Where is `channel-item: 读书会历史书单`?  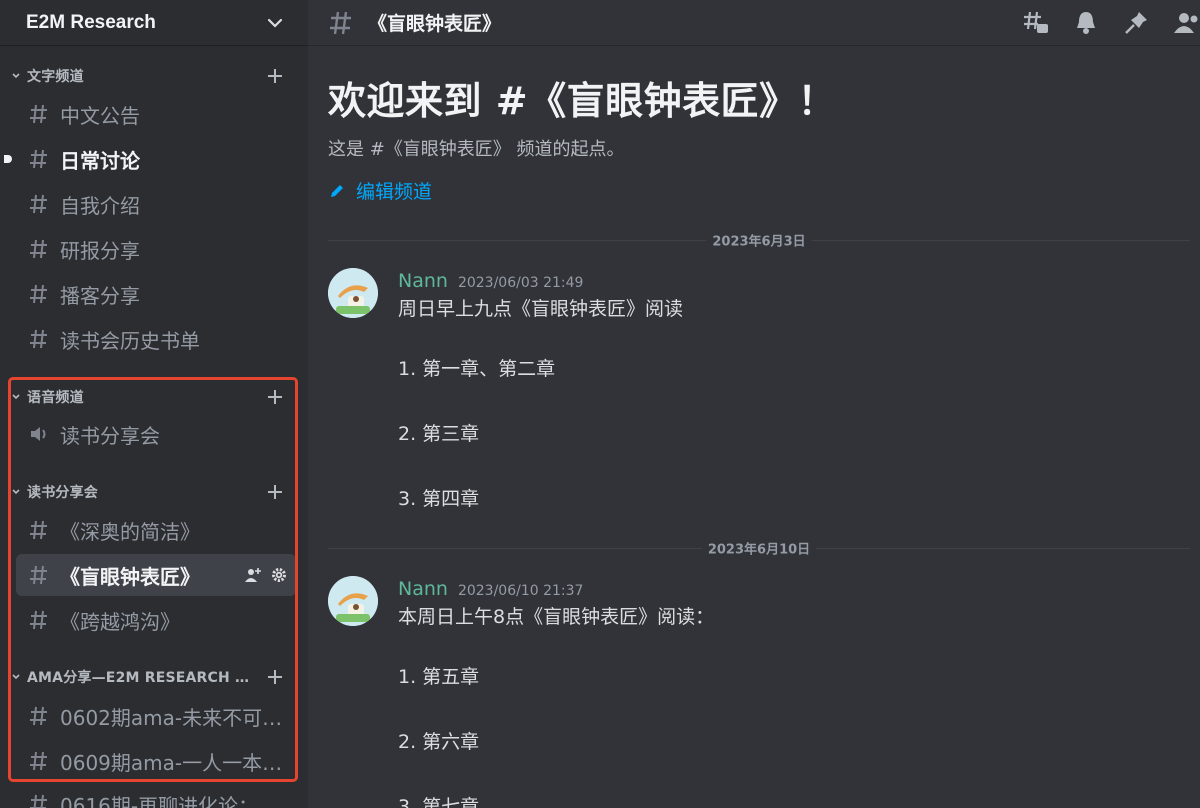
channel-item: 读书会历史书单 is located at coordinates (156, 339).